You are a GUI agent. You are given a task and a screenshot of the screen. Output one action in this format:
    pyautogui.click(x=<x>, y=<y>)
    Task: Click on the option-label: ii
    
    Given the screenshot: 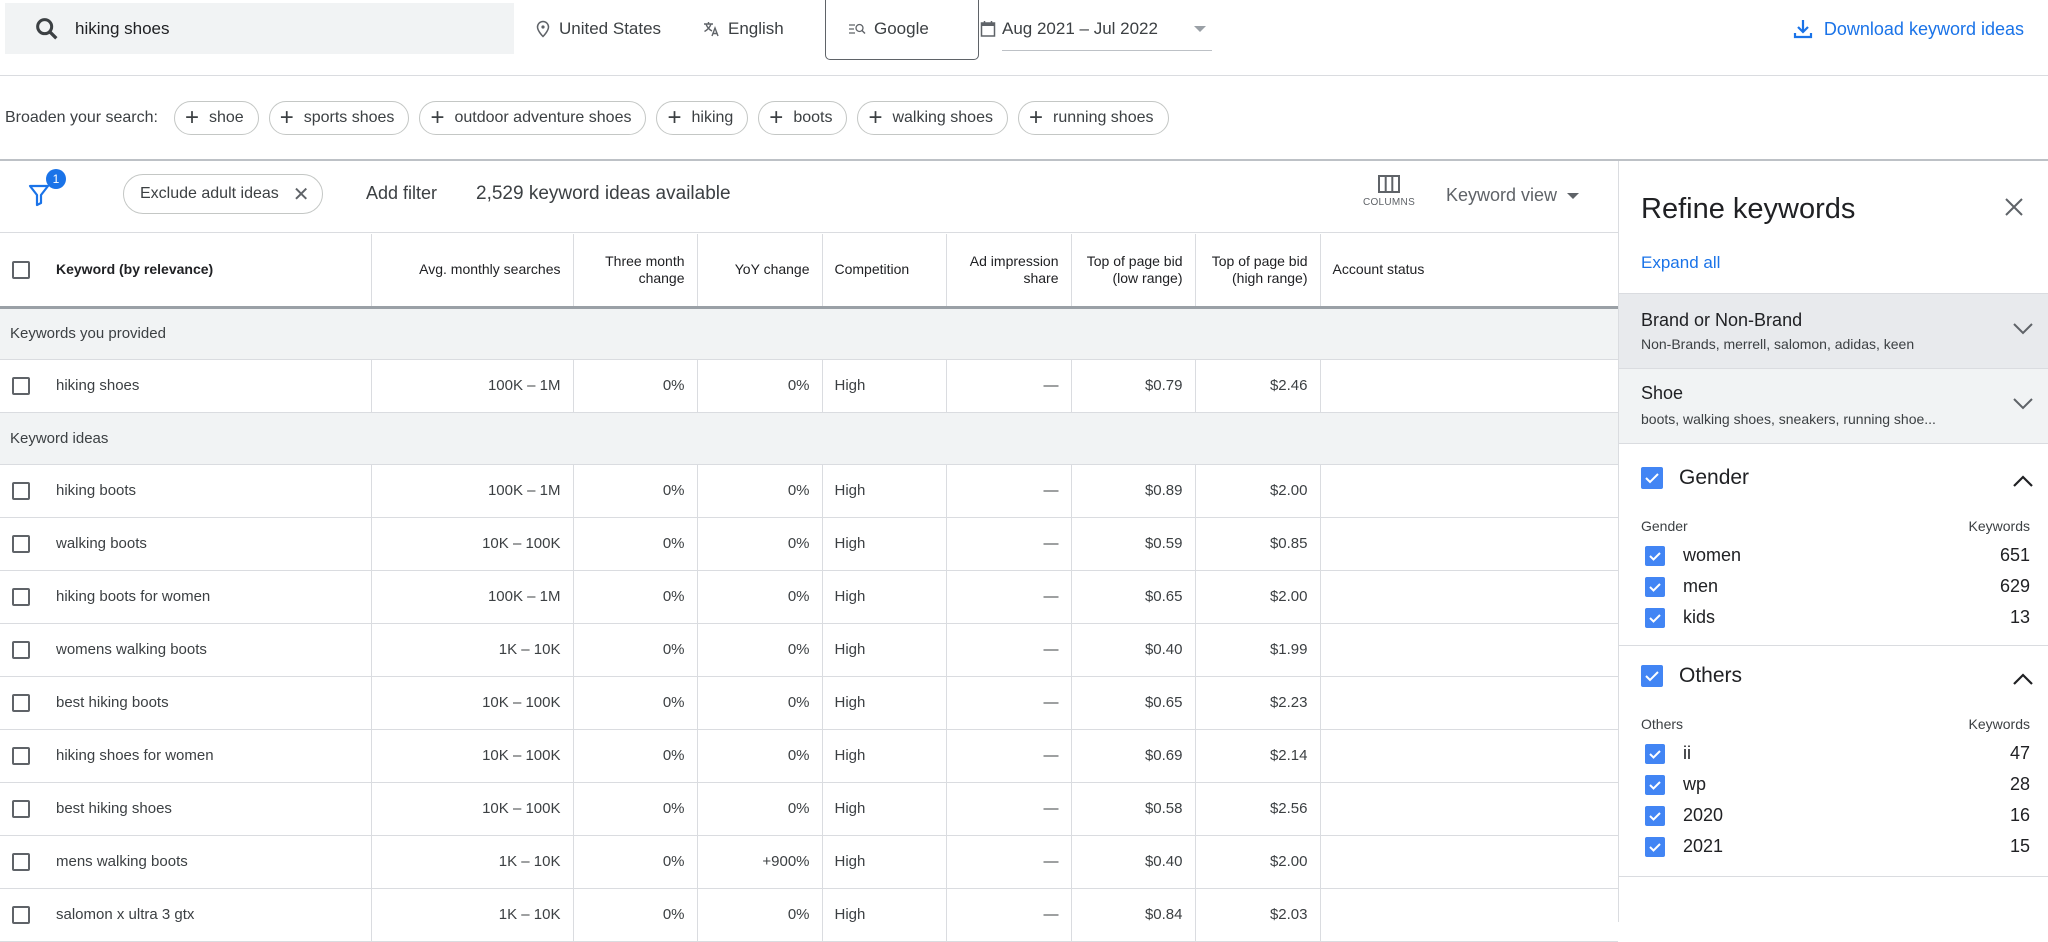 What is the action you would take?
    pyautogui.click(x=1687, y=753)
    